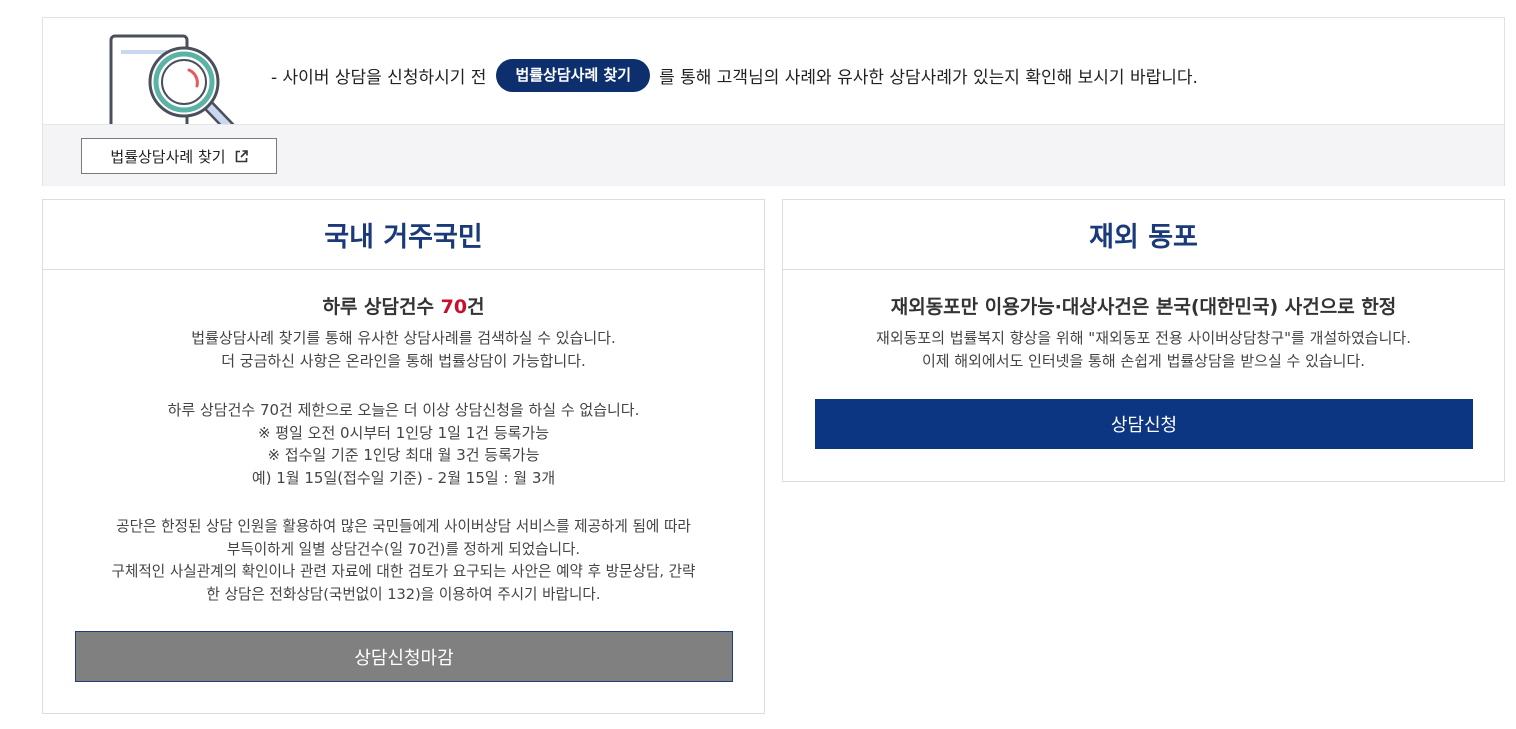 The width and height of the screenshot is (1516, 729). What do you see at coordinates (168, 156) in the screenshot?
I see `case-search-button-label: 법률상담사례 찾기` at bounding box center [168, 156].